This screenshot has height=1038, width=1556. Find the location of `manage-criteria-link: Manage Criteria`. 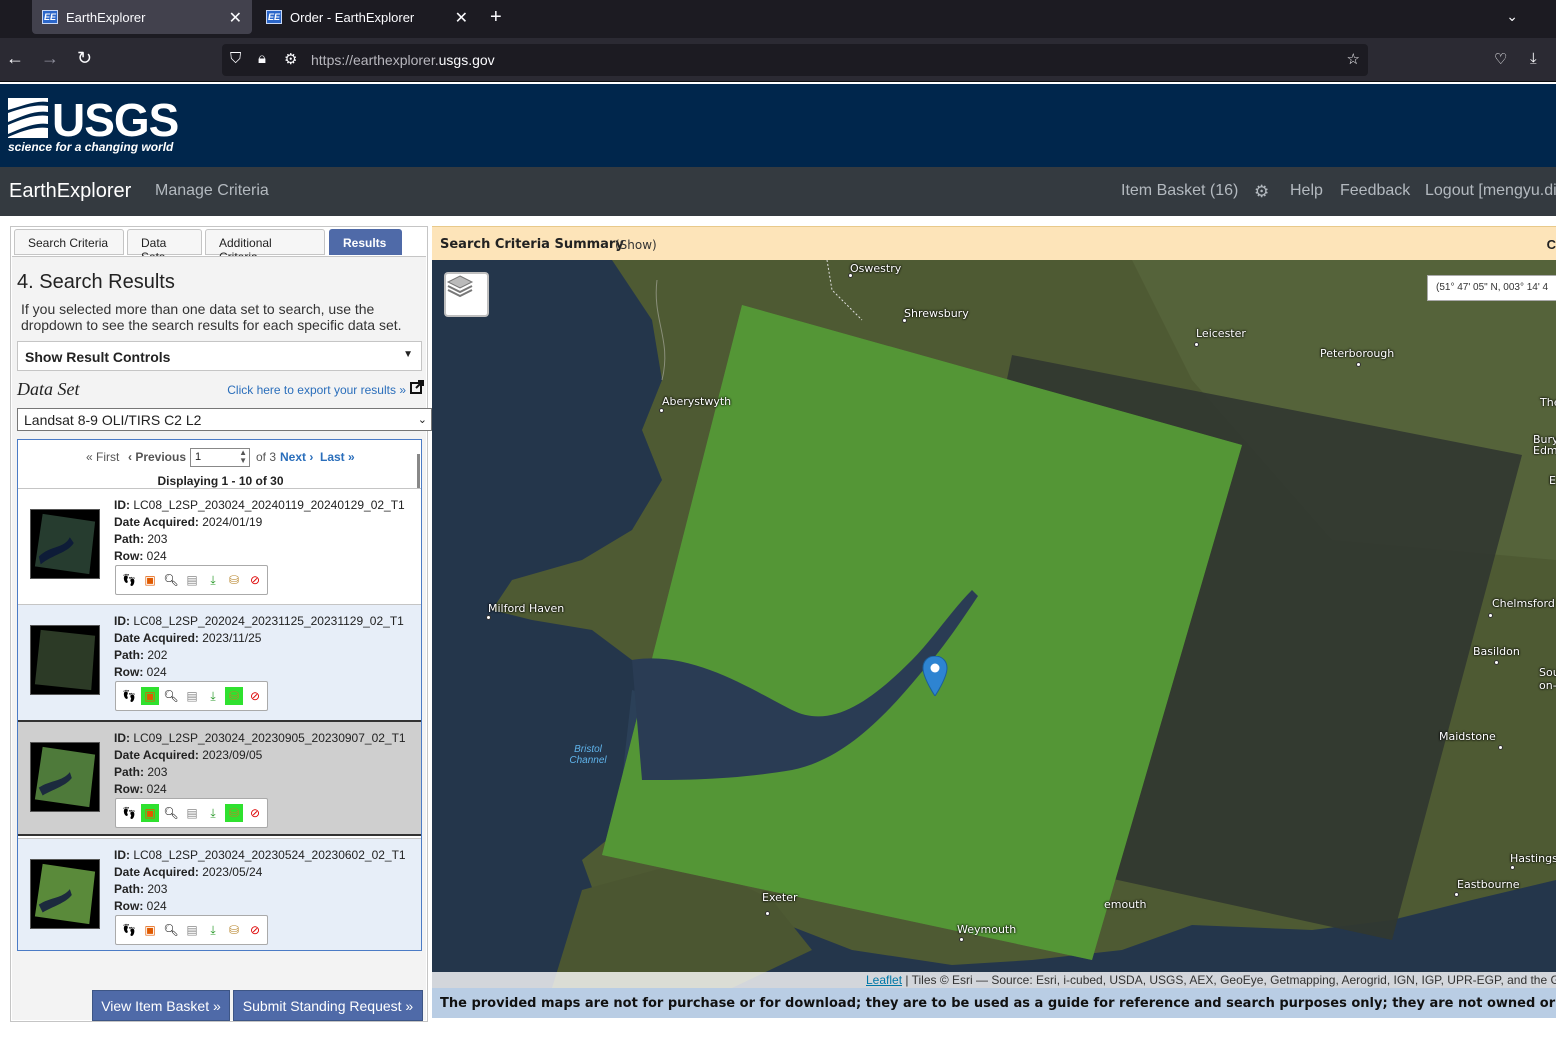

manage-criteria-link: Manage Criteria is located at coordinates (212, 191).